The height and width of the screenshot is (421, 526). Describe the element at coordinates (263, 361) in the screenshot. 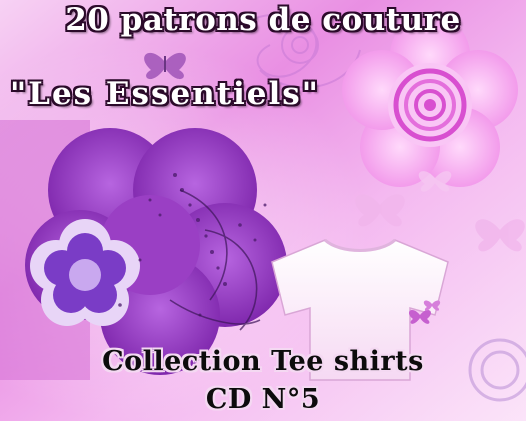

I see `collection-label: Collection Tee shirts` at that location.